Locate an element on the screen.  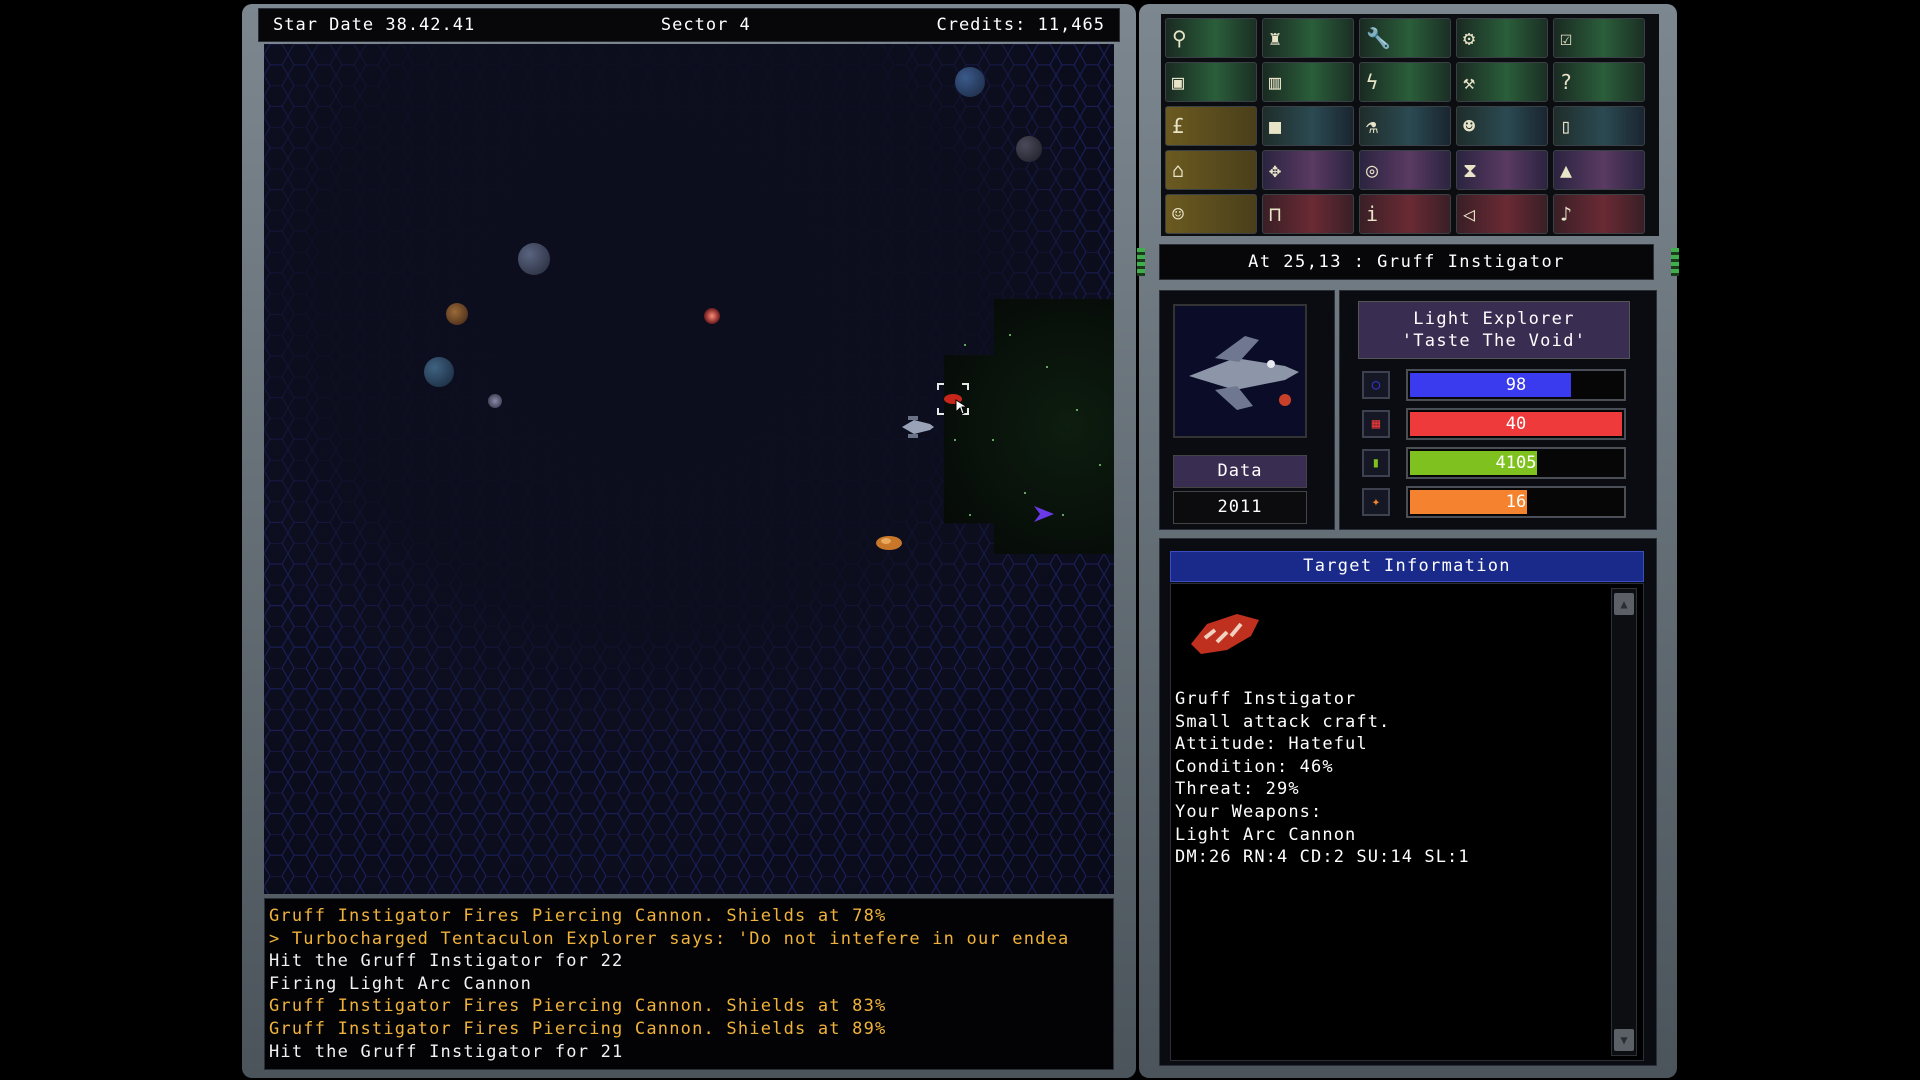
checklist-icon: ☑ is located at coordinates (1566, 38).